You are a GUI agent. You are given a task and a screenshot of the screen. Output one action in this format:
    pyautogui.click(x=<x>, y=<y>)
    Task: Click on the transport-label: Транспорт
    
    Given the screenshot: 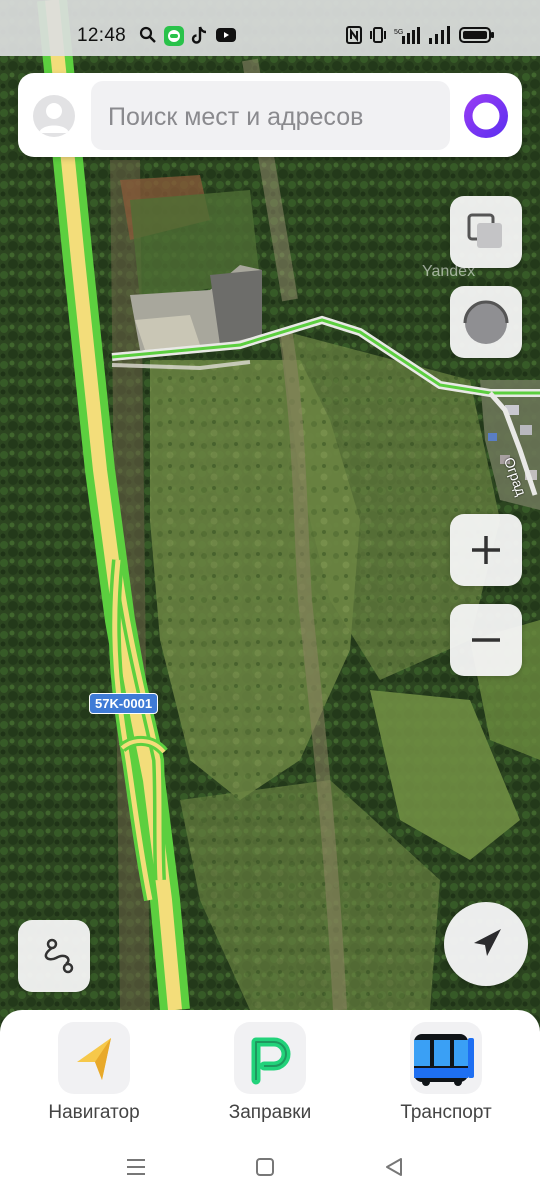 What is the action you would take?
    pyautogui.click(x=446, y=1113)
    